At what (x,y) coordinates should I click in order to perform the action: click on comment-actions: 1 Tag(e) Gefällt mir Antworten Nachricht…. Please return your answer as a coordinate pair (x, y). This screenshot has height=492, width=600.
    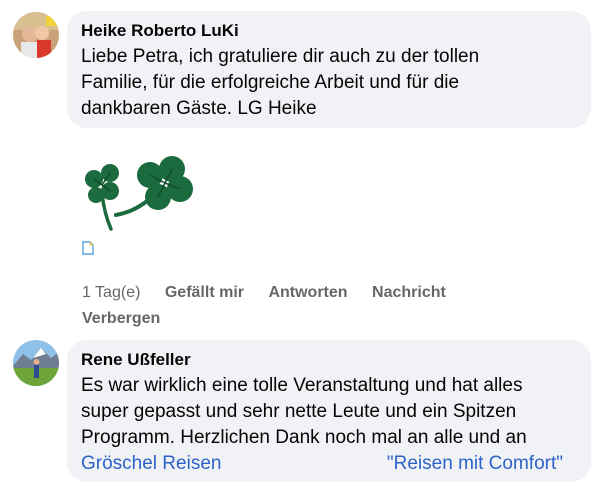
    Looking at the image, I should click on (264, 306).